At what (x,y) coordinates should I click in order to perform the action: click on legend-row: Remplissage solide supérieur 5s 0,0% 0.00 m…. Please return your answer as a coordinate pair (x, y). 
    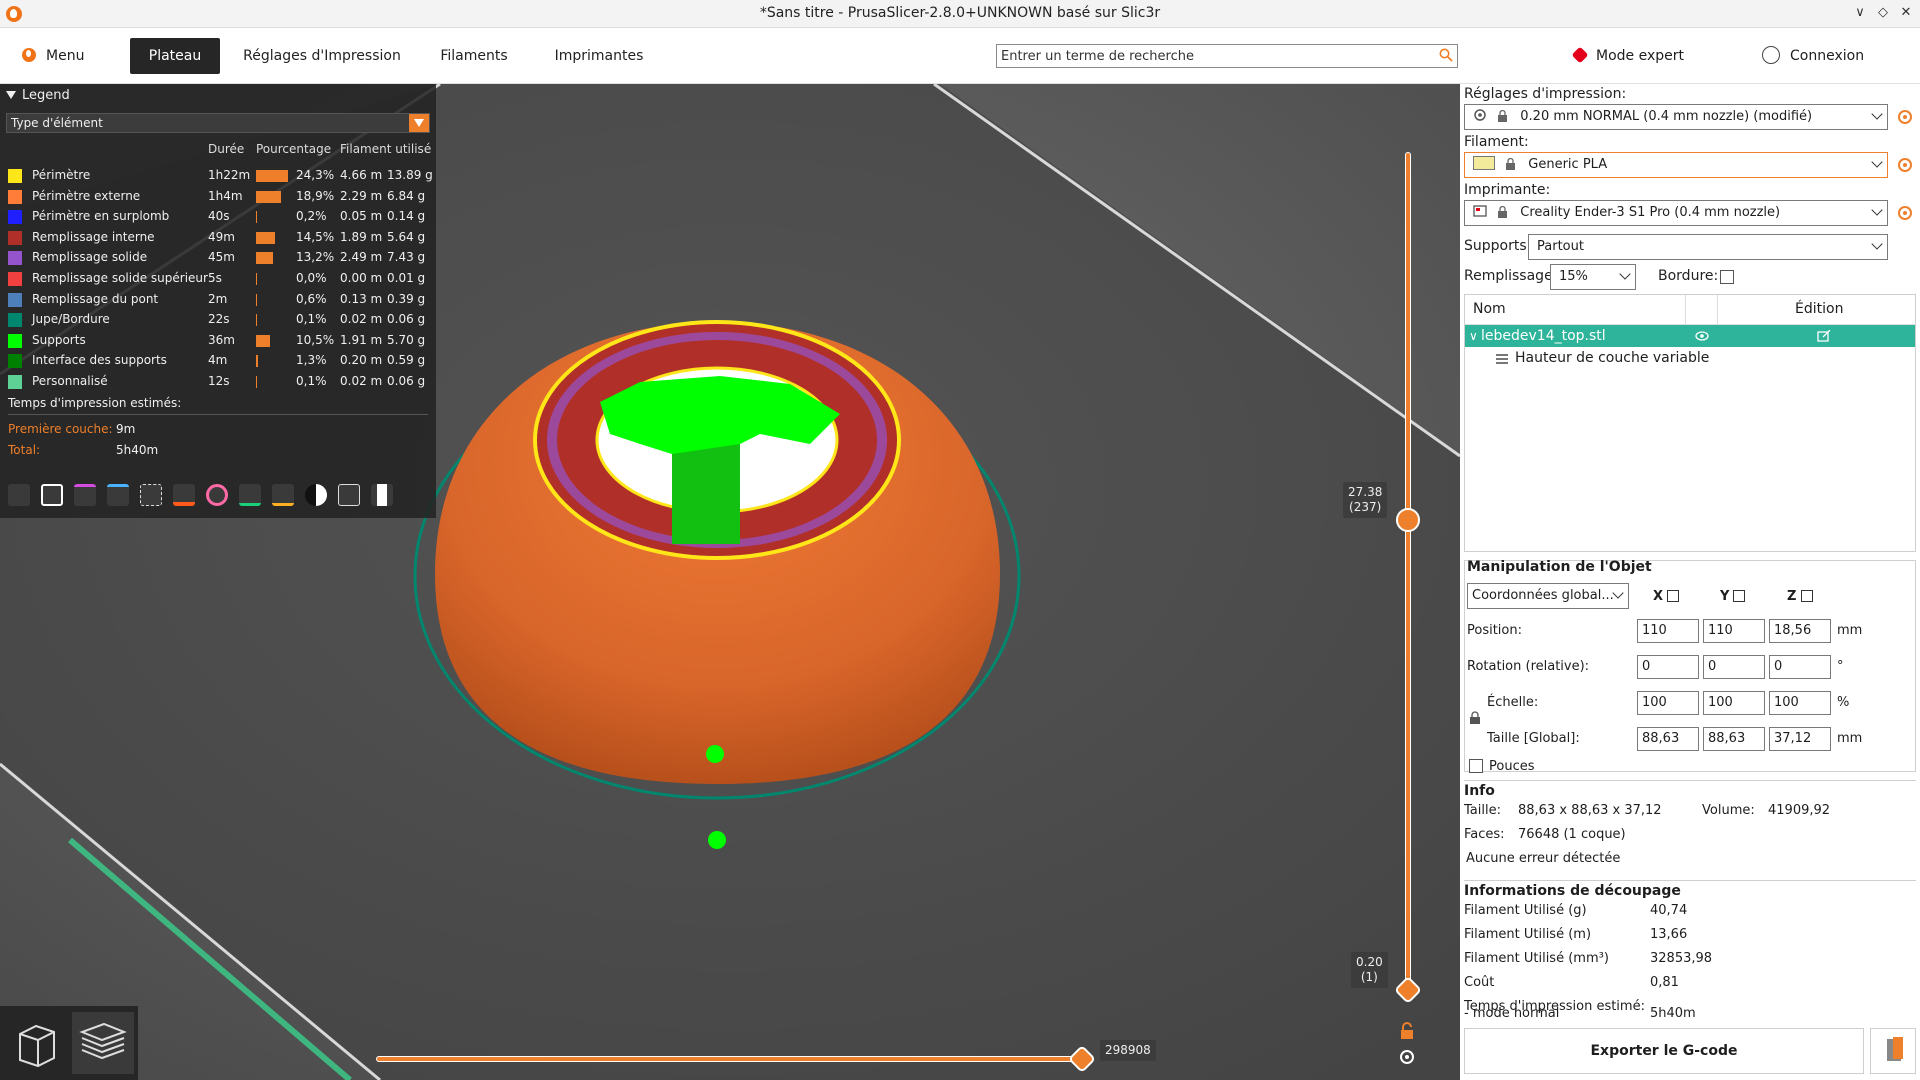
    Looking at the image, I should click on (222, 279).